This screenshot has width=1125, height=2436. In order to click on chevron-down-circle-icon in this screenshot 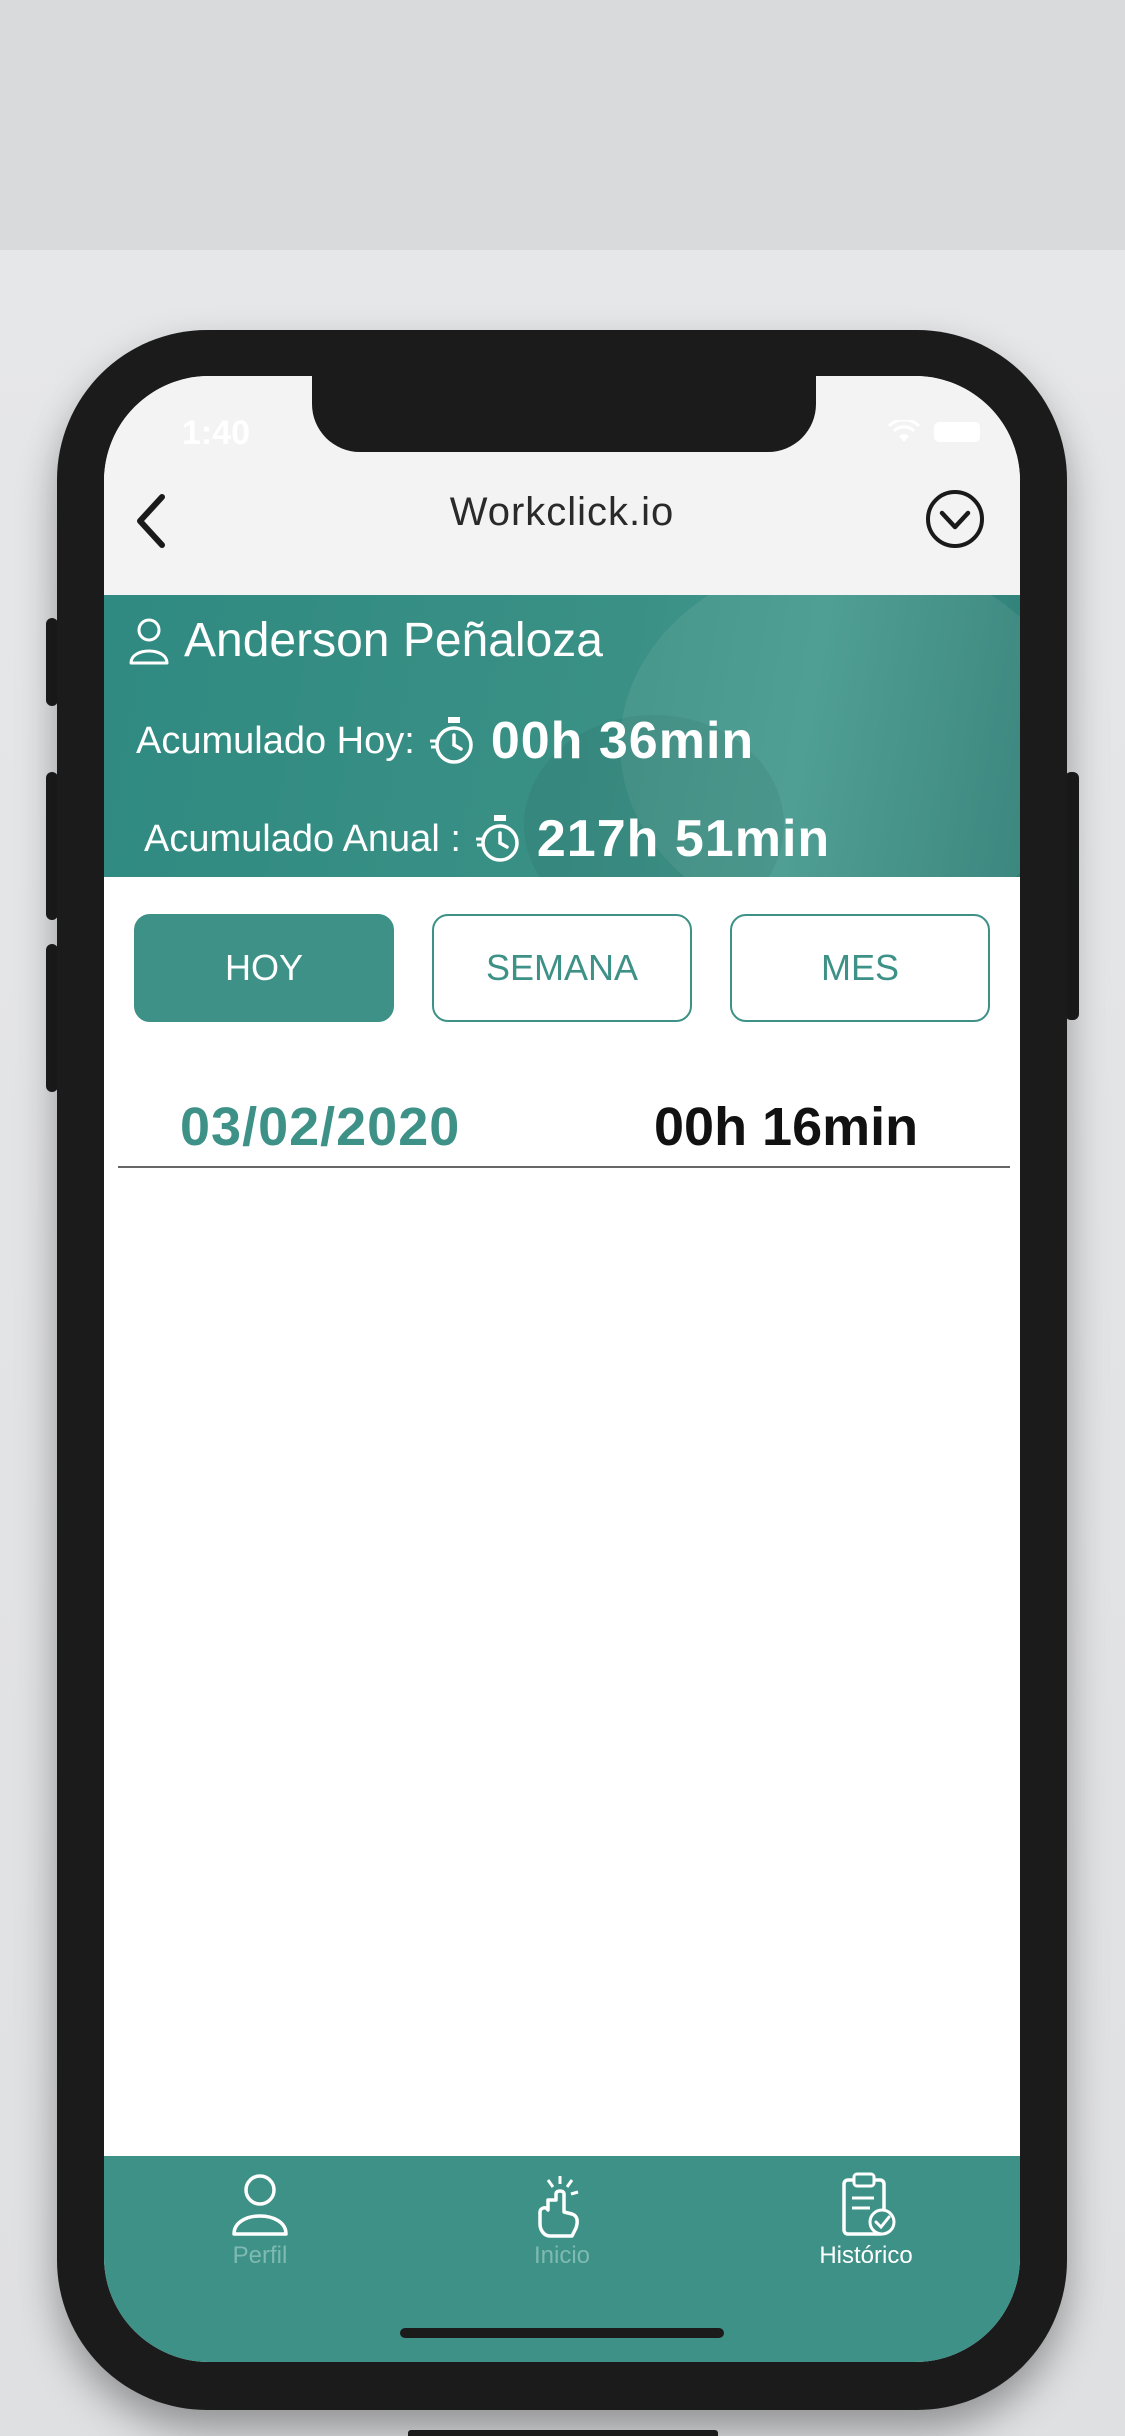, I will do `click(955, 519)`.